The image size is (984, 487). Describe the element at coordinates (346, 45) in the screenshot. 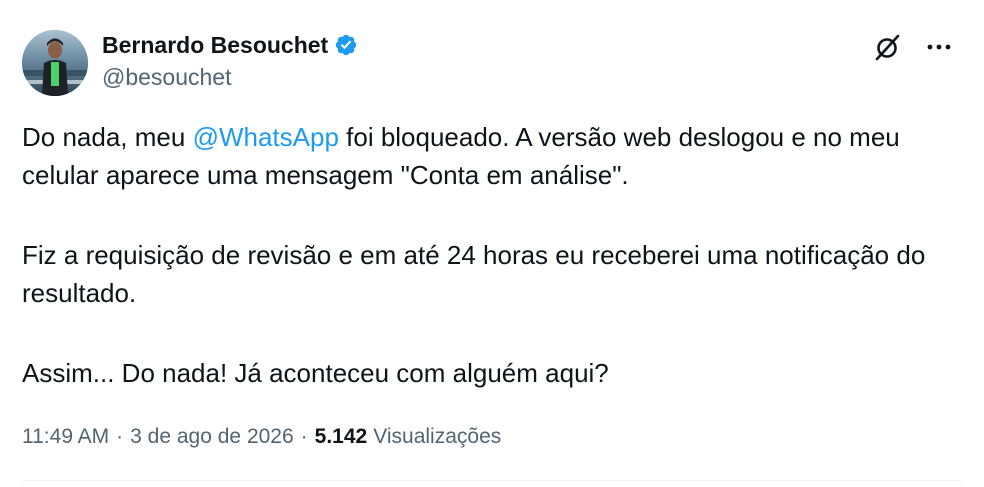

I see `verified-badge-icon` at that location.